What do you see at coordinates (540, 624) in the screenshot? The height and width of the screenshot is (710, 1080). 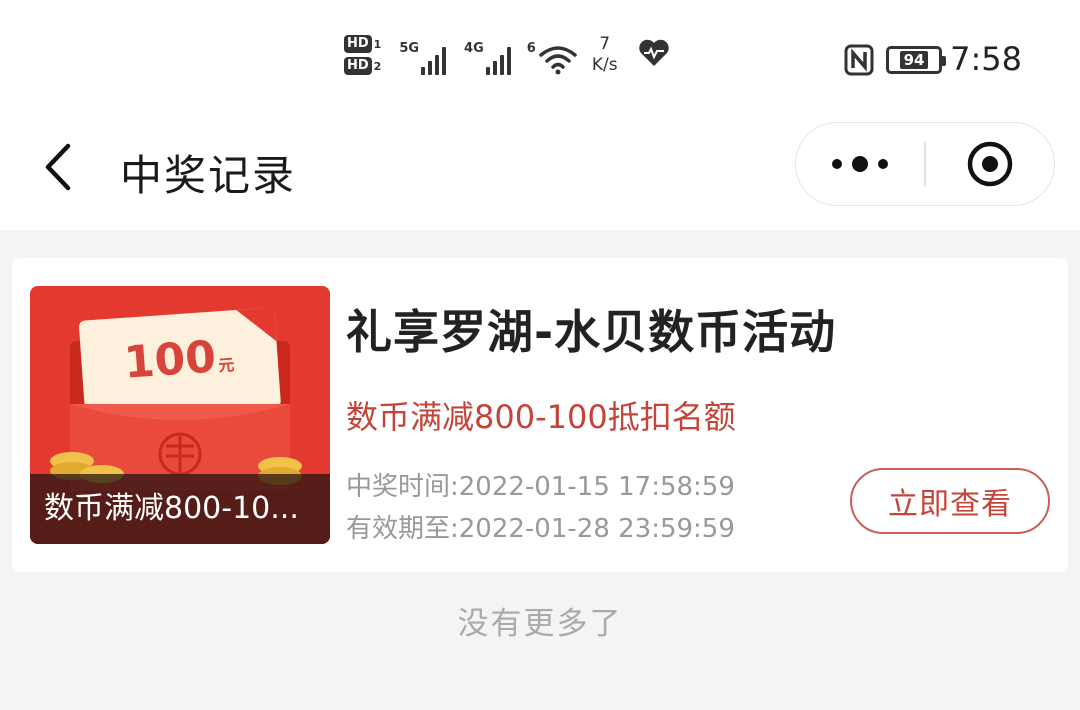 I see `no-more-text: 没有更多了` at bounding box center [540, 624].